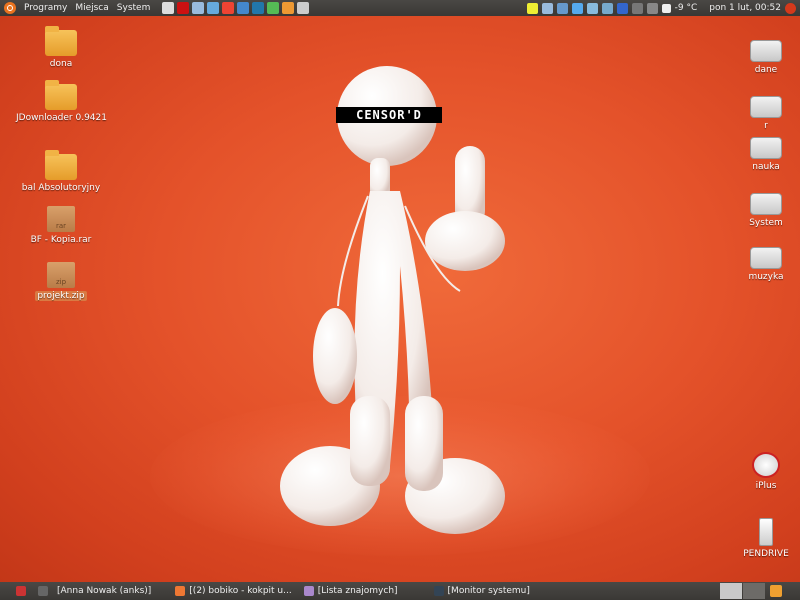  What do you see at coordinates (61, 188) in the screenshot?
I see `desktop-icon-label: bal Absolutoryjny` at bounding box center [61, 188].